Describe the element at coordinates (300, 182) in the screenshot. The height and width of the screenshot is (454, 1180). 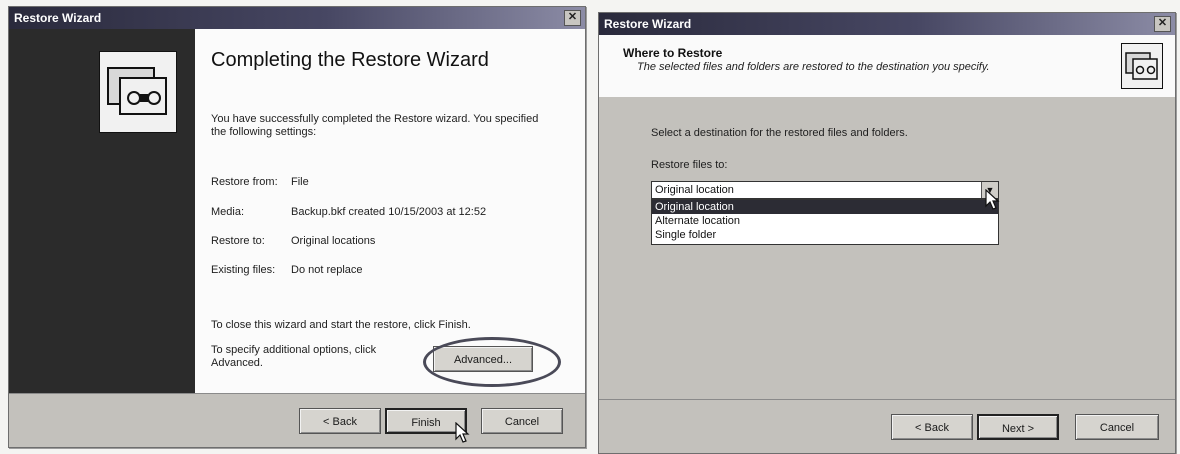
I see `setting-value-restore-from: File` at that location.